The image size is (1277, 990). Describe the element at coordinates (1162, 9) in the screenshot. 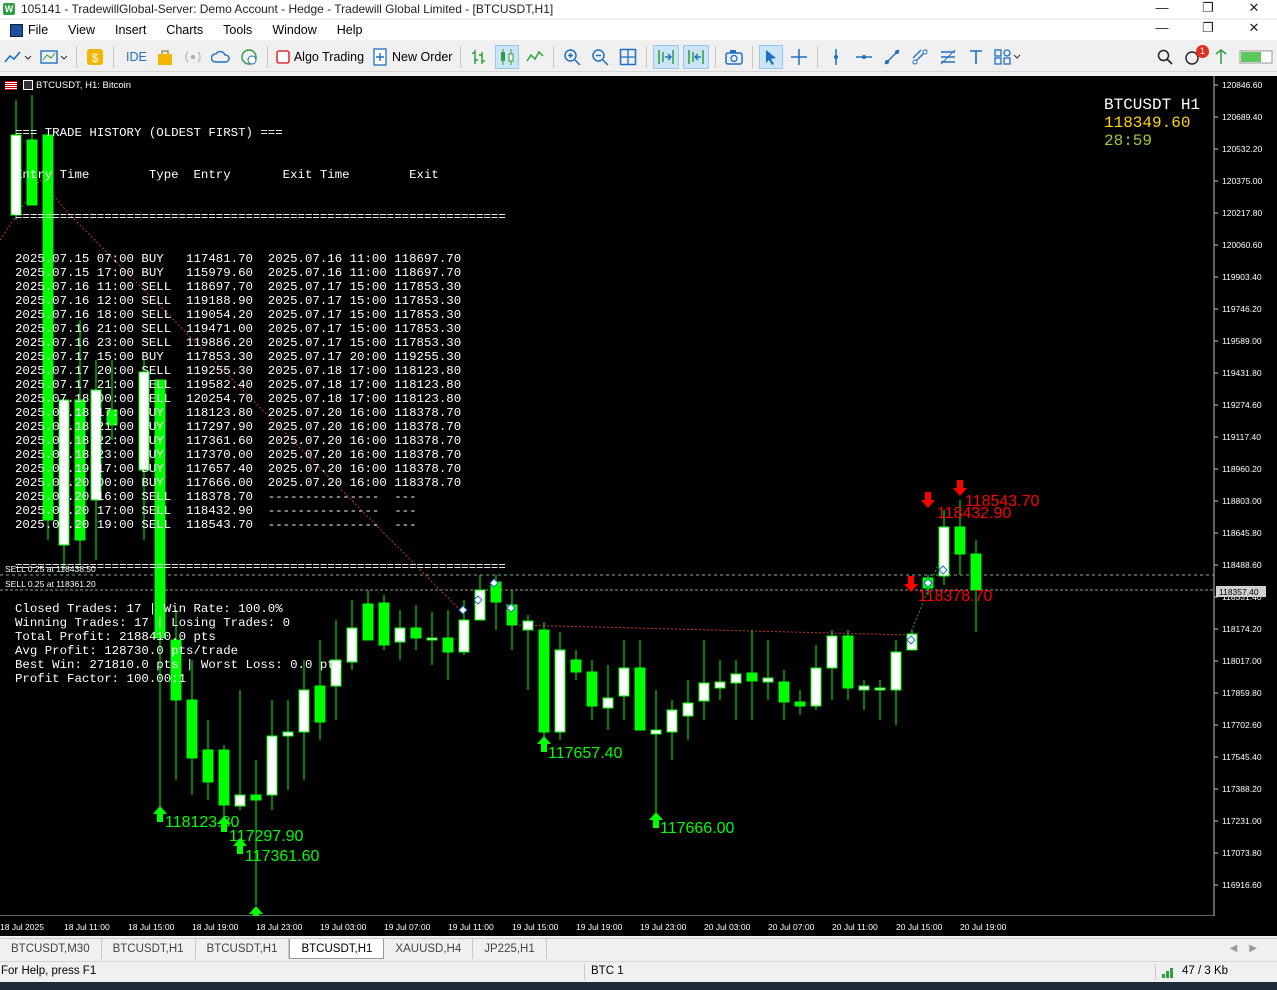

I see `minimize-icon: —` at that location.